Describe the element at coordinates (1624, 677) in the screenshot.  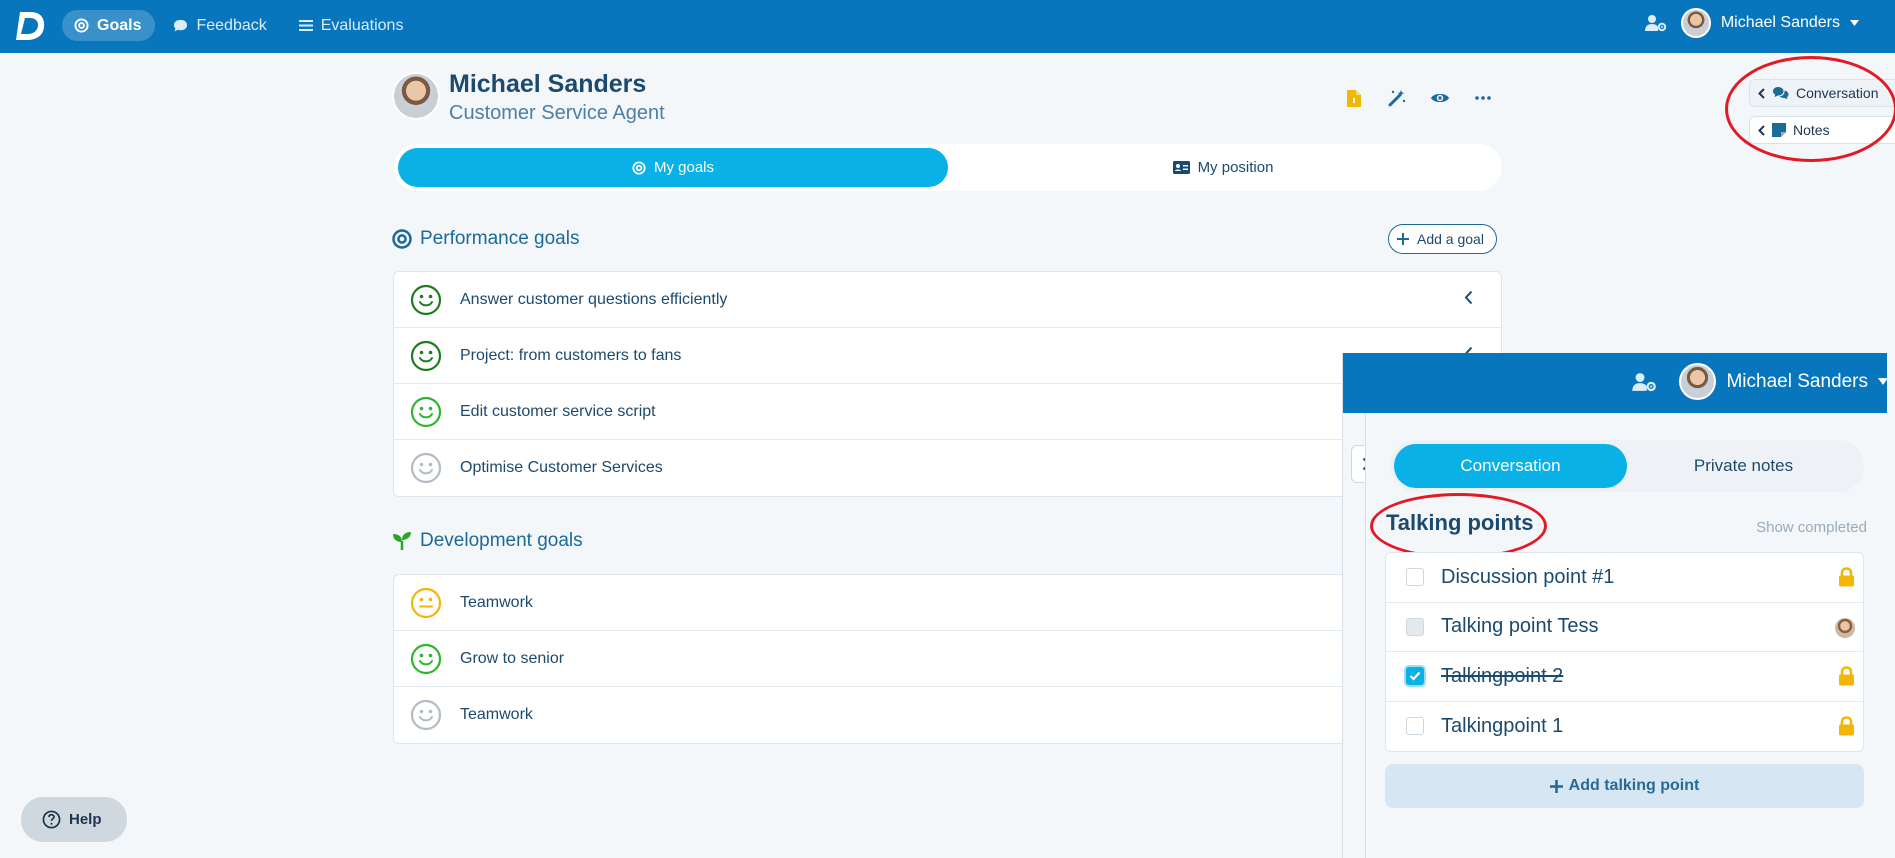
I see `talking-point-row: Talkingpoint 2` at that location.